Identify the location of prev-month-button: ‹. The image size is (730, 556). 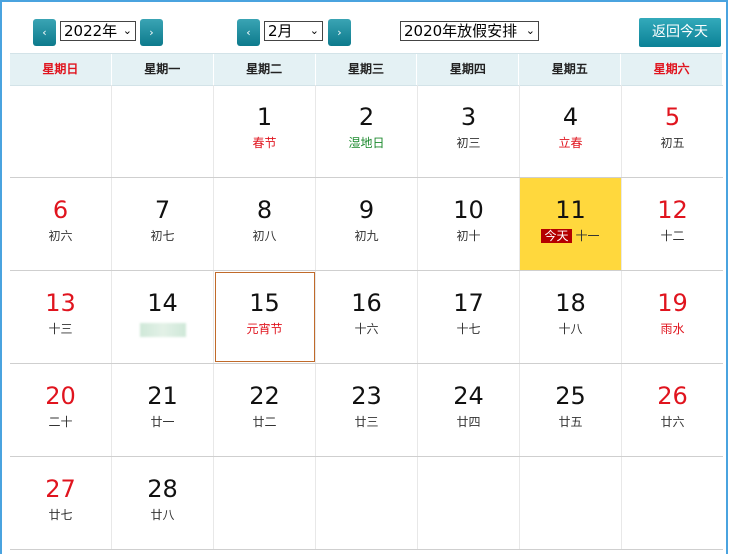
(248, 32).